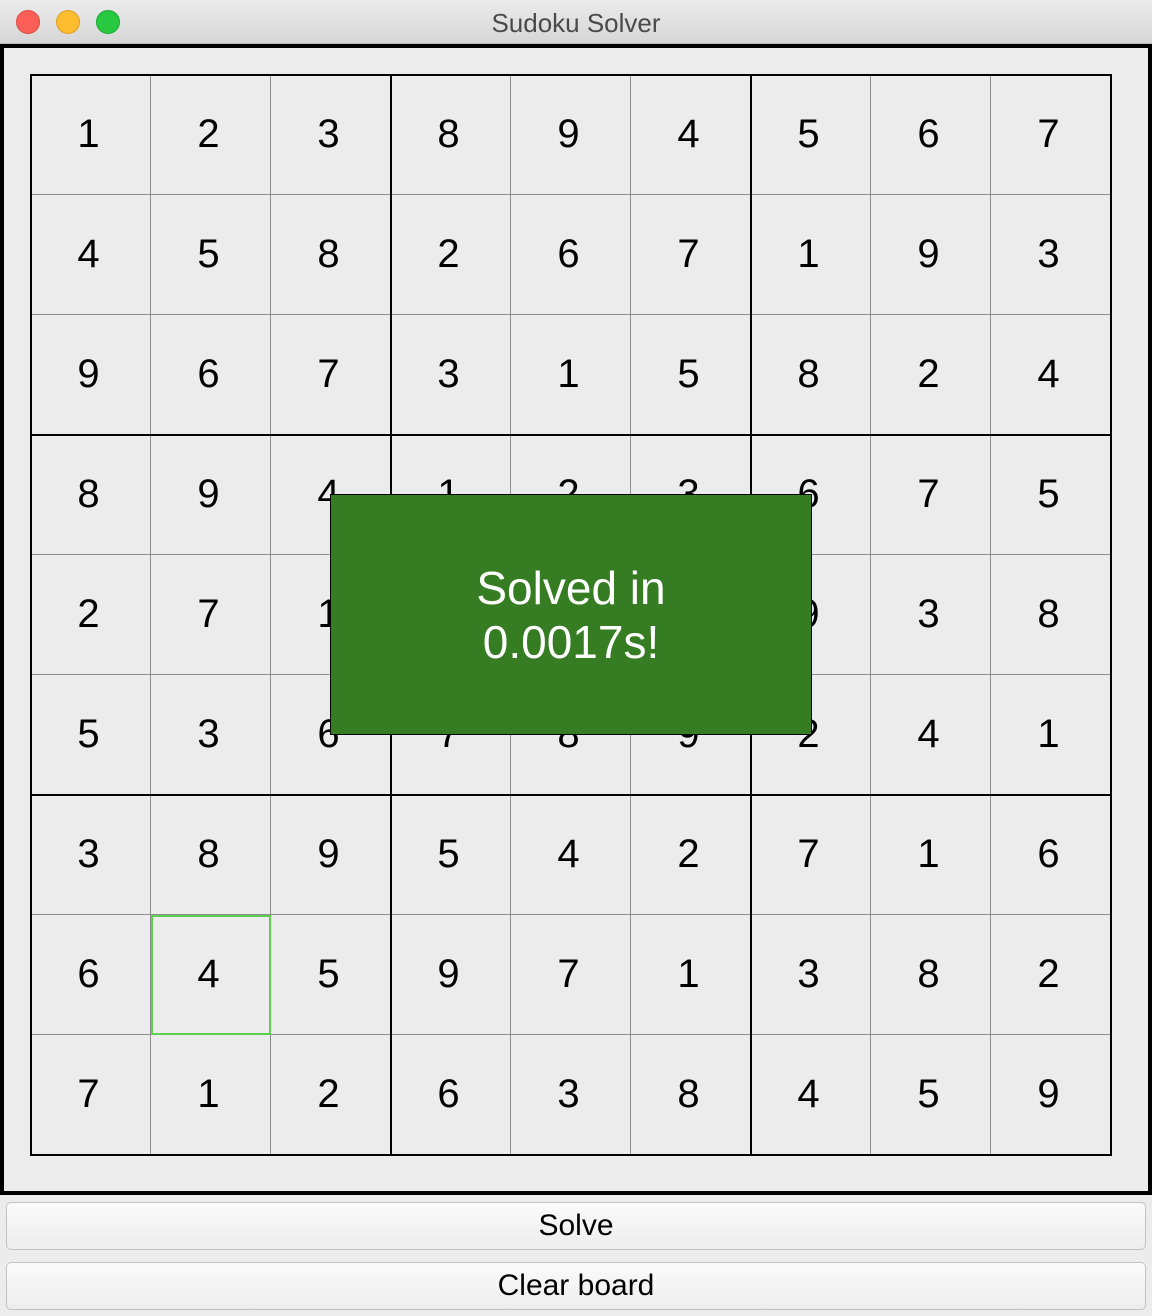  What do you see at coordinates (571, 587) in the screenshot?
I see `solved-message-line1: Solved in` at bounding box center [571, 587].